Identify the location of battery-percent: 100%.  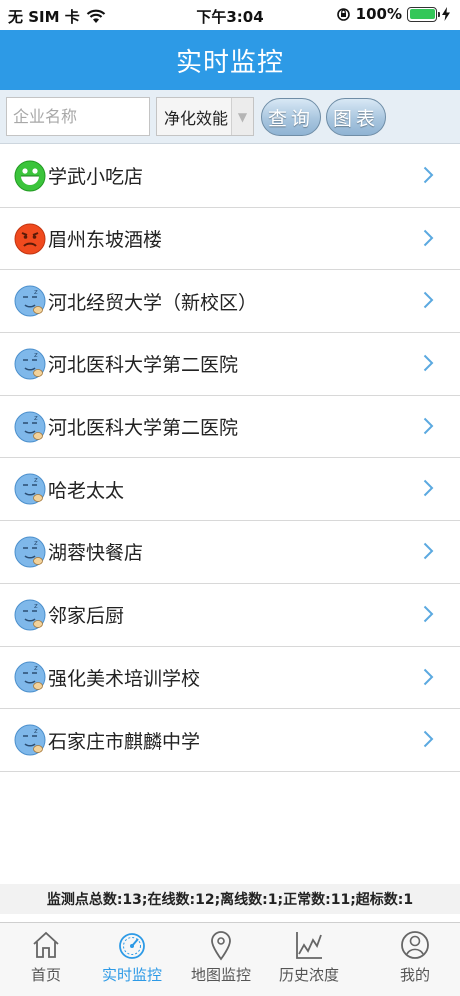
(378, 14).